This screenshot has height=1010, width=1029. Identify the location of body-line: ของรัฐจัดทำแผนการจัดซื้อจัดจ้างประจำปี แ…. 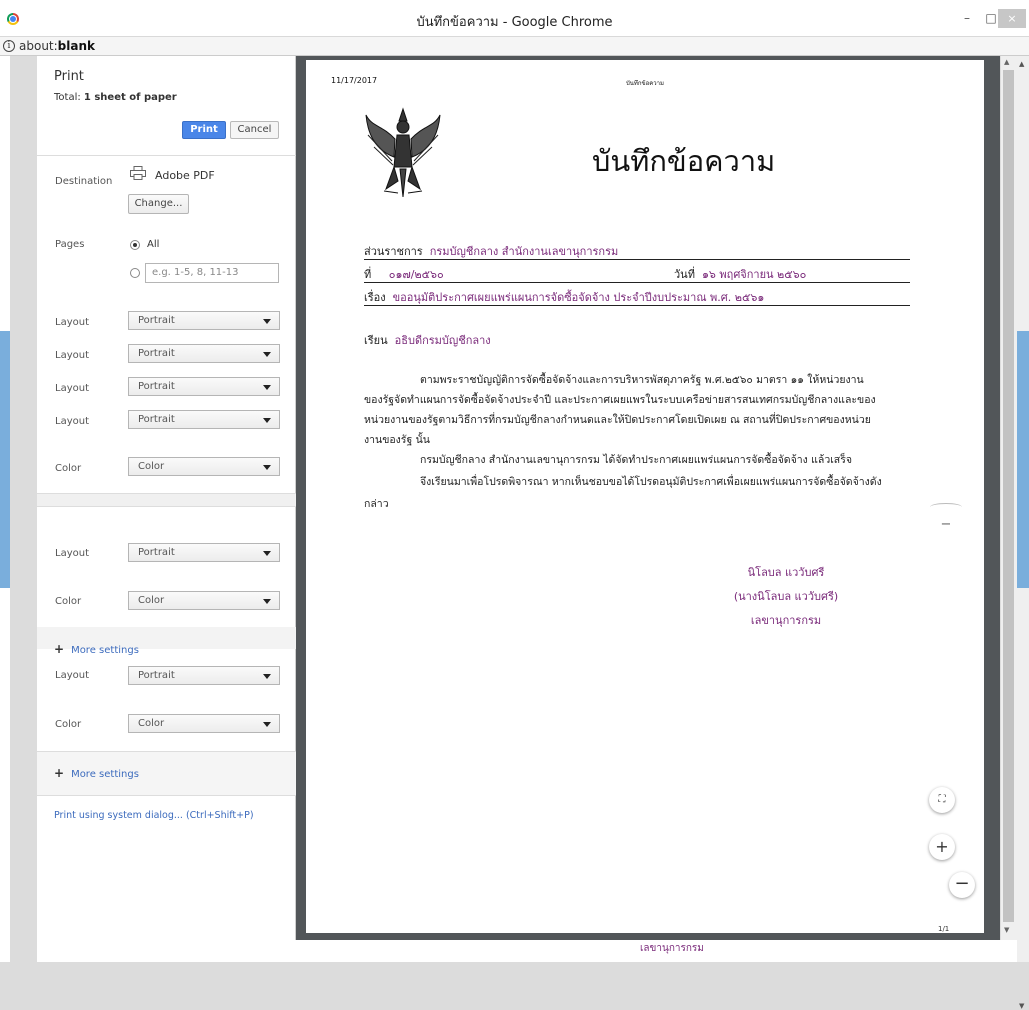
(620, 400).